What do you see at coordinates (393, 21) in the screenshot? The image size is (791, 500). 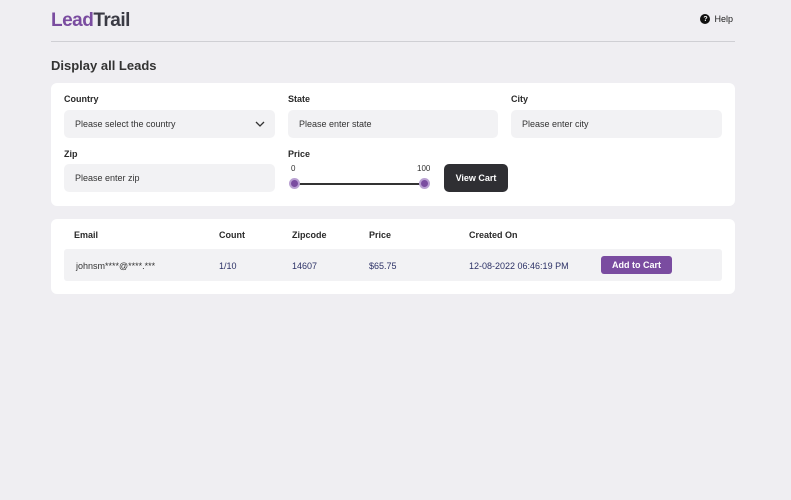 I see `app-header: LeadTrail ? Help` at bounding box center [393, 21].